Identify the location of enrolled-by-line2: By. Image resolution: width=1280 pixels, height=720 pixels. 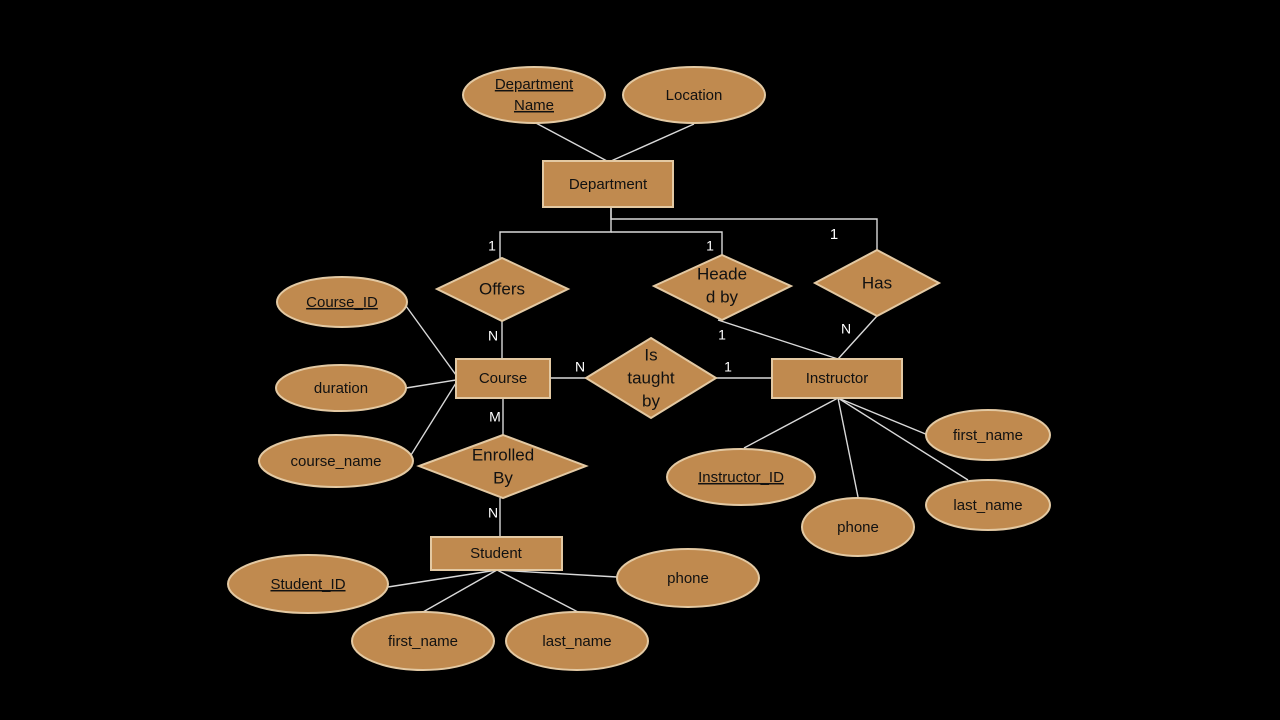
(503, 477).